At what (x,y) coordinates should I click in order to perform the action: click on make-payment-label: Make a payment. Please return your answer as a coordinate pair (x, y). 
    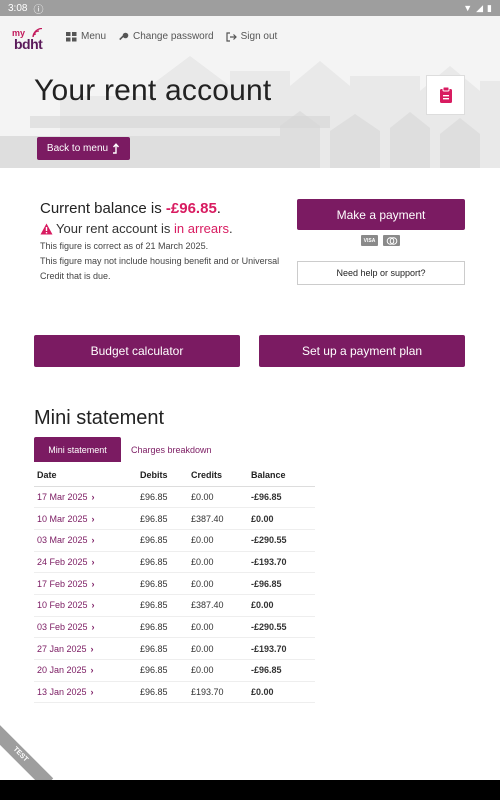
    Looking at the image, I should click on (381, 214).